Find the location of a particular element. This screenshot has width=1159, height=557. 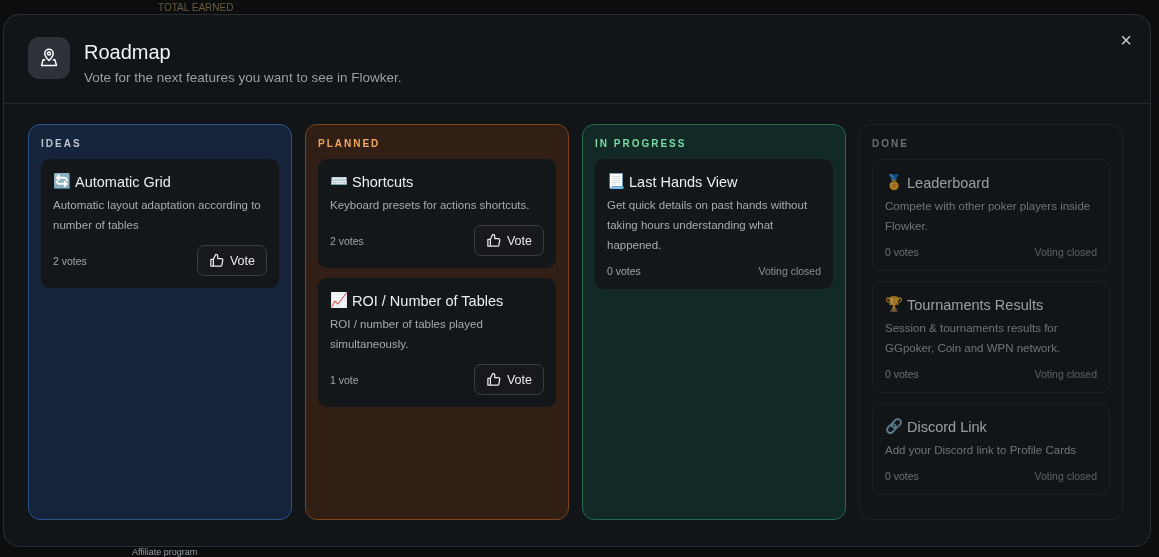

emoji-icon: 🏆 is located at coordinates (894, 304).